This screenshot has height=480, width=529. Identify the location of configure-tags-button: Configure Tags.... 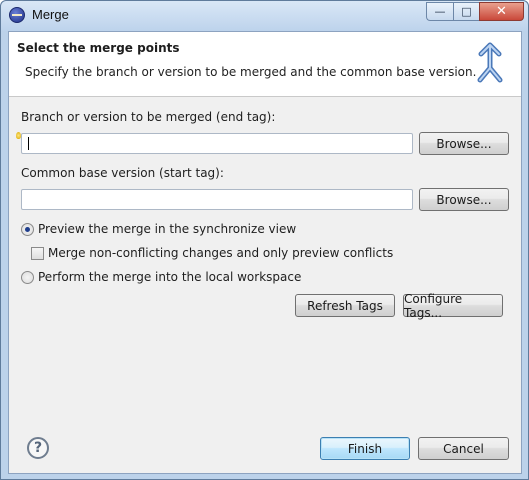
(453, 306).